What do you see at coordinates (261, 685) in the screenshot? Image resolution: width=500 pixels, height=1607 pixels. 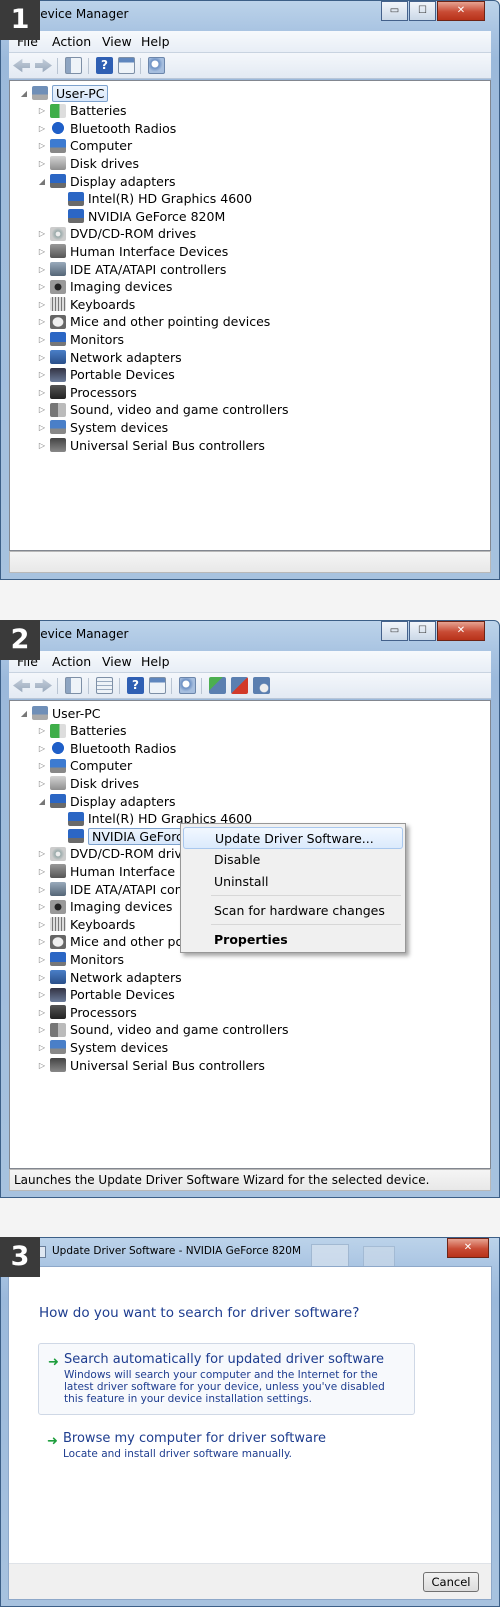 I see `disable-icon` at bounding box center [261, 685].